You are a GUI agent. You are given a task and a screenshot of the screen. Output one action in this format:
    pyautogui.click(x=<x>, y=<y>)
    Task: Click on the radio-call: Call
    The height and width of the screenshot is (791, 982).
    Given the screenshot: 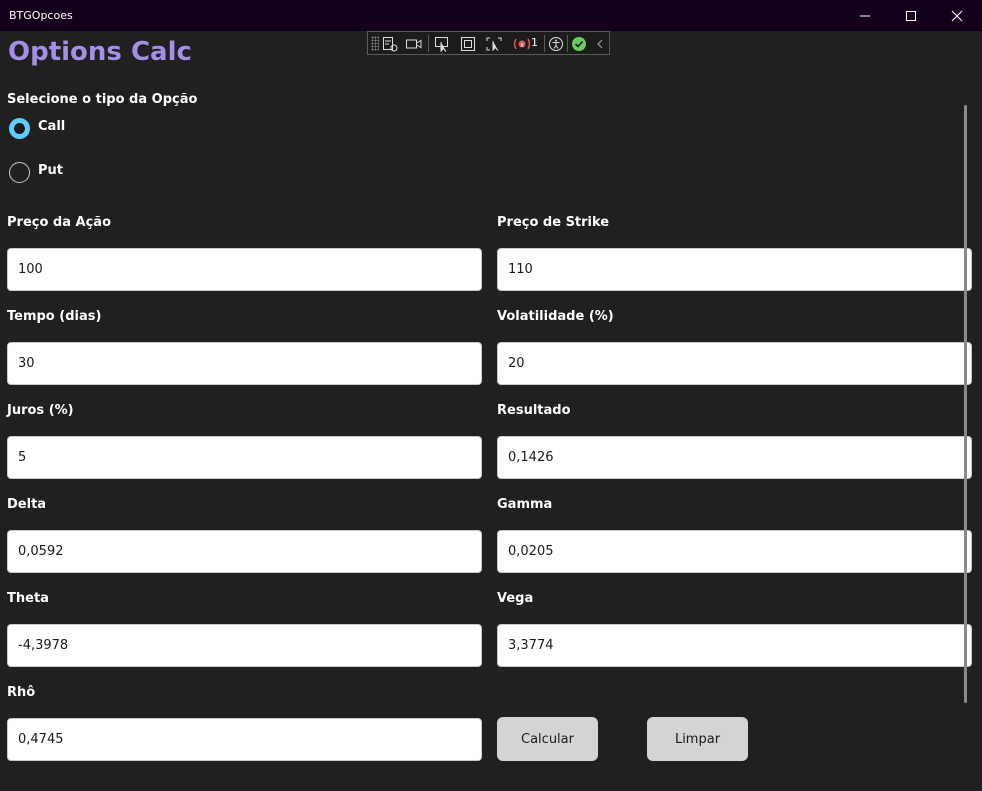 What is the action you would take?
    pyautogui.click(x=59, y=129)
    